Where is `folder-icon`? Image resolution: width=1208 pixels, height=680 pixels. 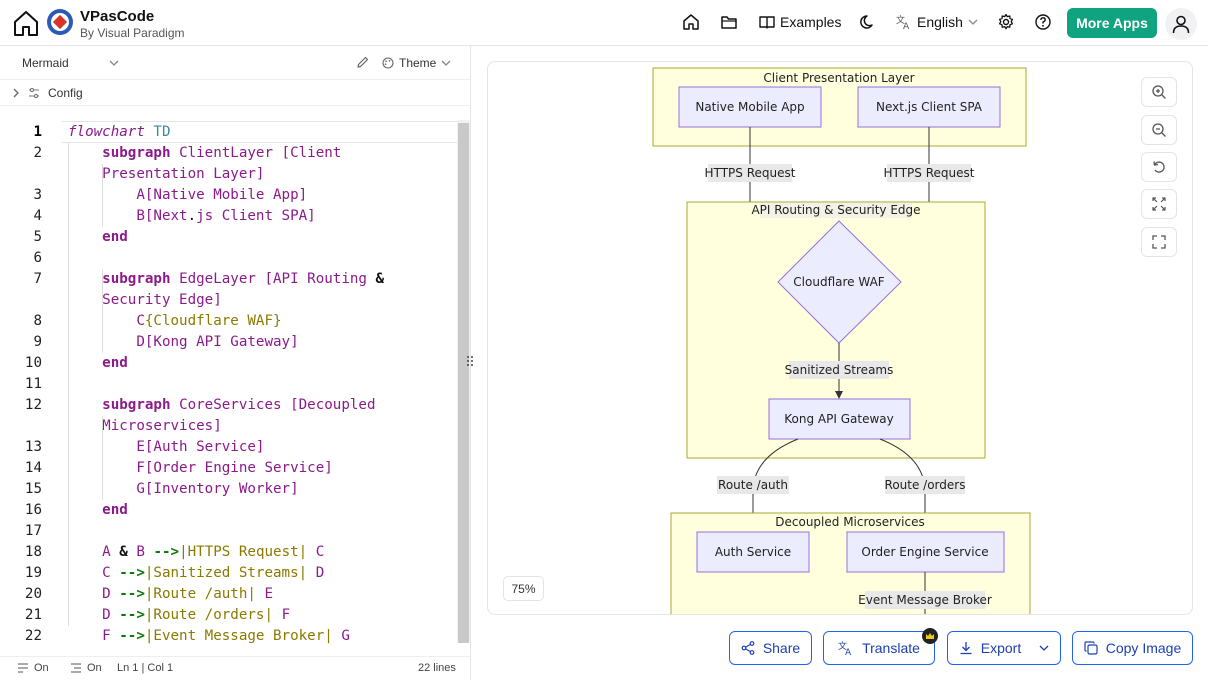
folder-icon is located at coordinates (729, 22).